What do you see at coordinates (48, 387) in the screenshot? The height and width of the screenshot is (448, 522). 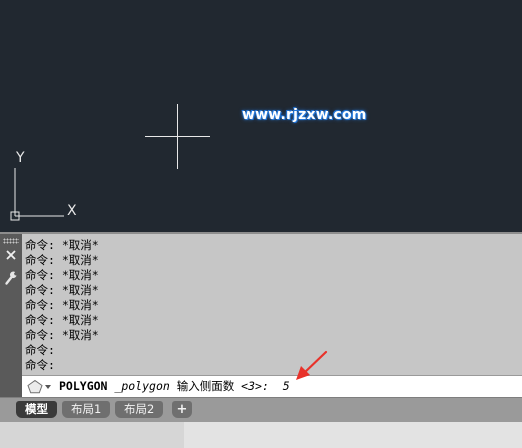 I see `chevron-down-icon` at bounding box center [48, 387].